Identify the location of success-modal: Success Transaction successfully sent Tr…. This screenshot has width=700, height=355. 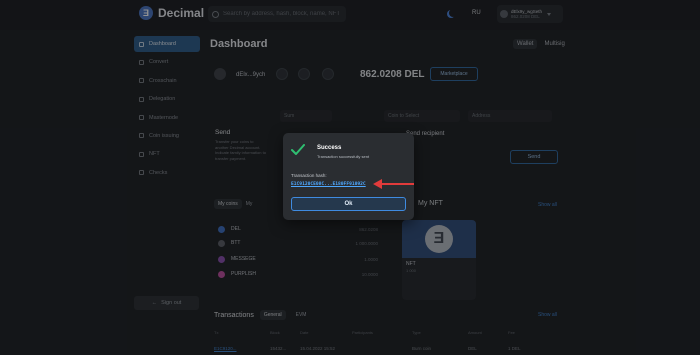
(348, 176).